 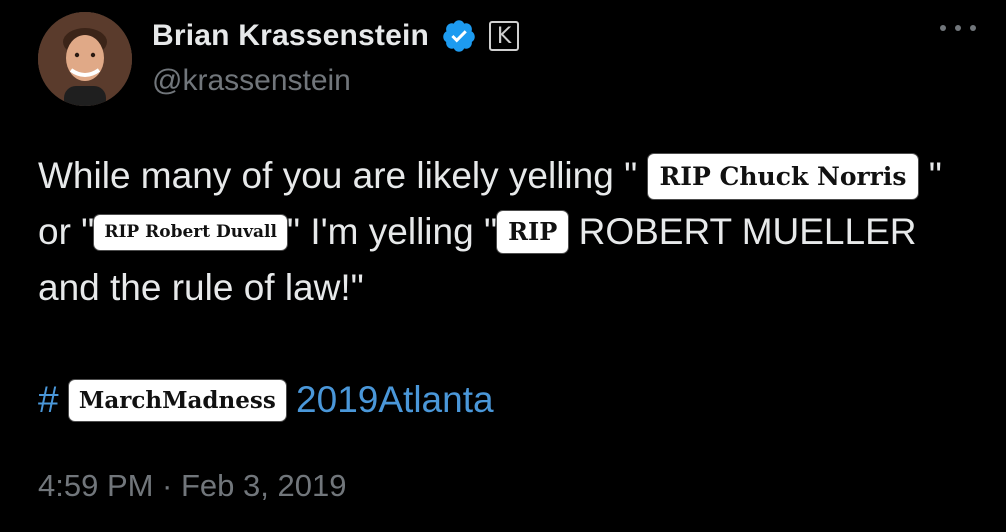 I want to click on tweet-timestamp: 4:59 PM · Feb 3, 2019, so click(x=192, y=486).